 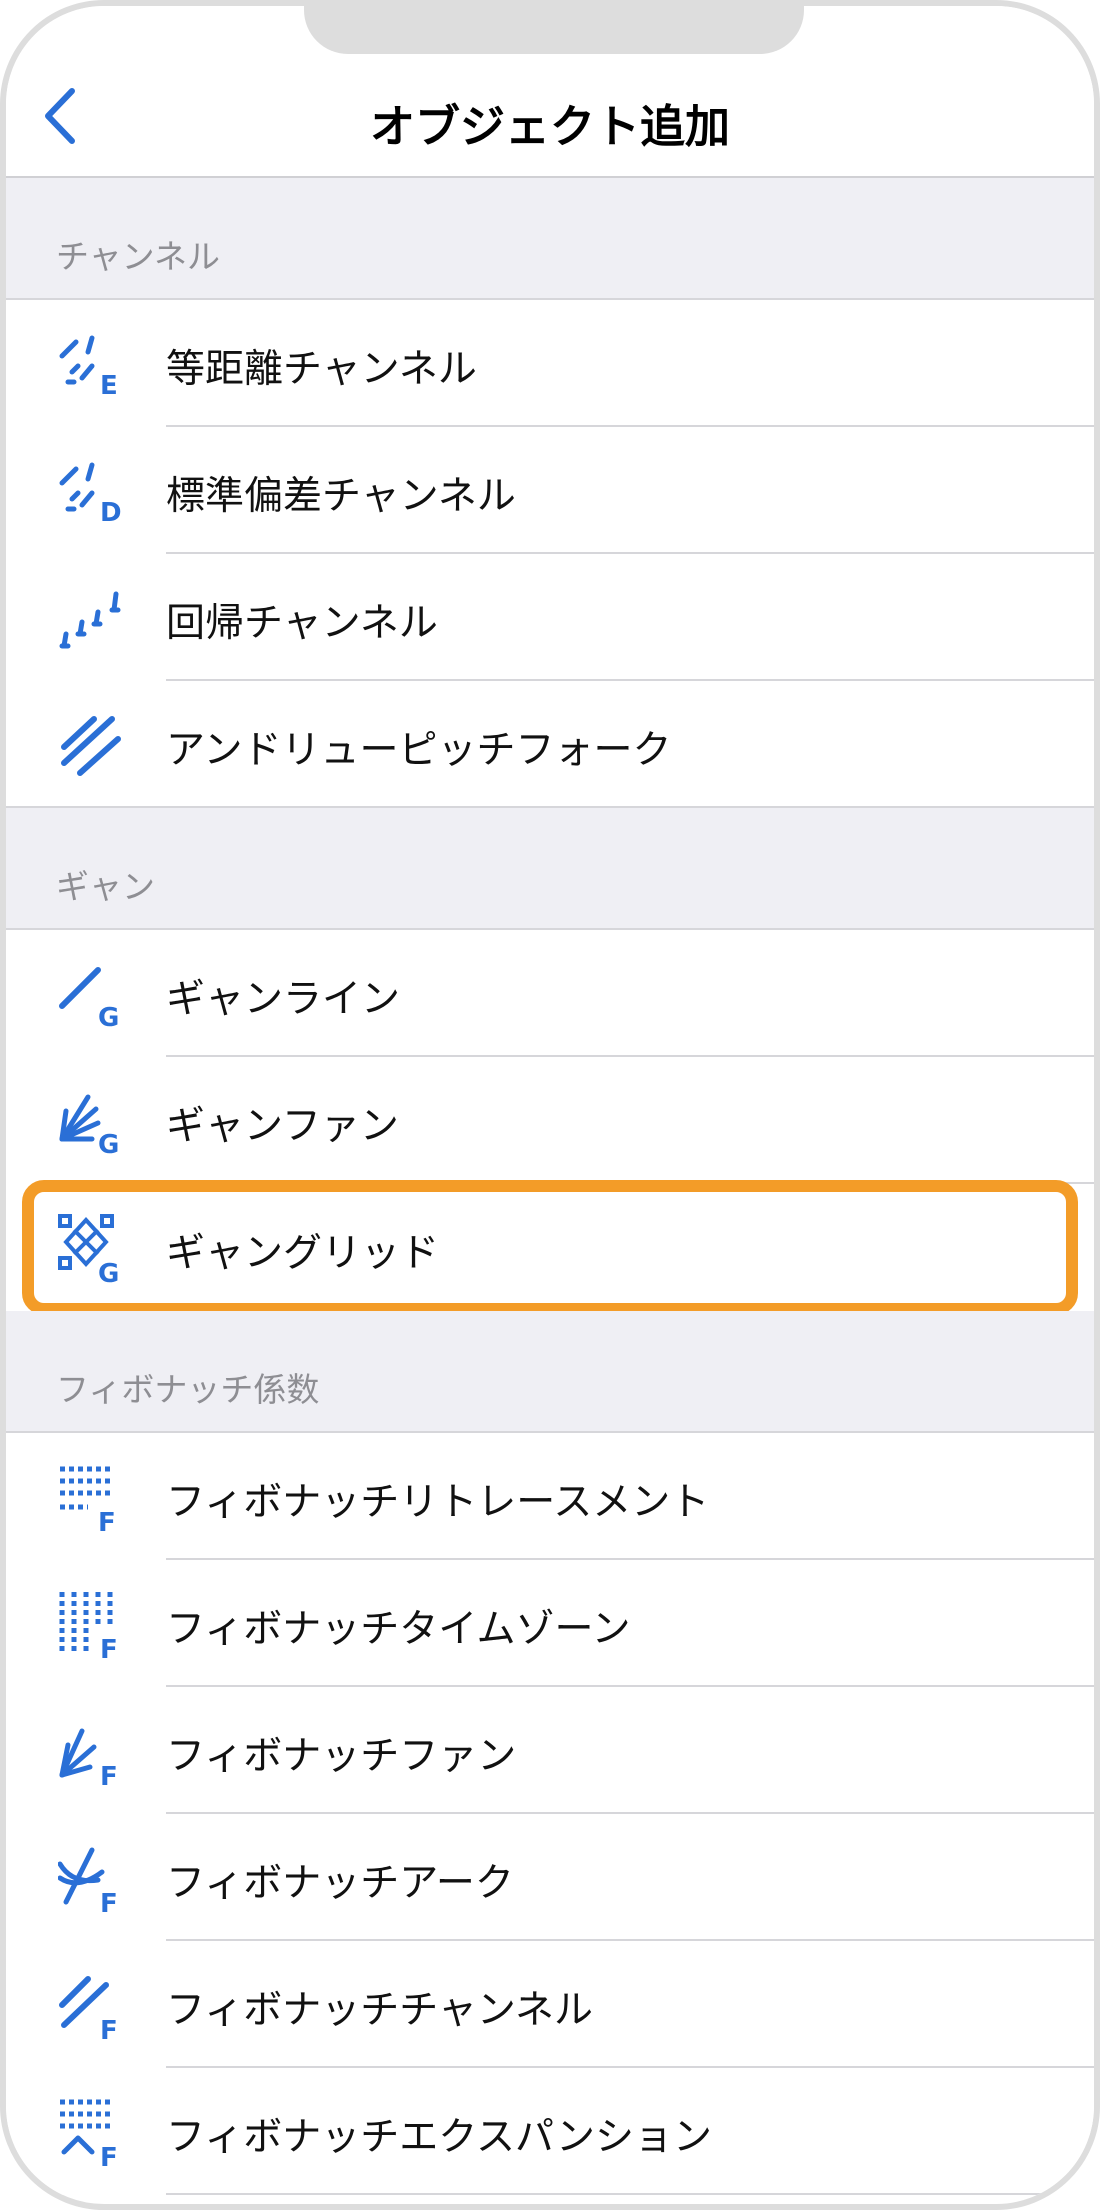 I want to click on section-header-channels: チャンネル, so click(x=550, y=239).